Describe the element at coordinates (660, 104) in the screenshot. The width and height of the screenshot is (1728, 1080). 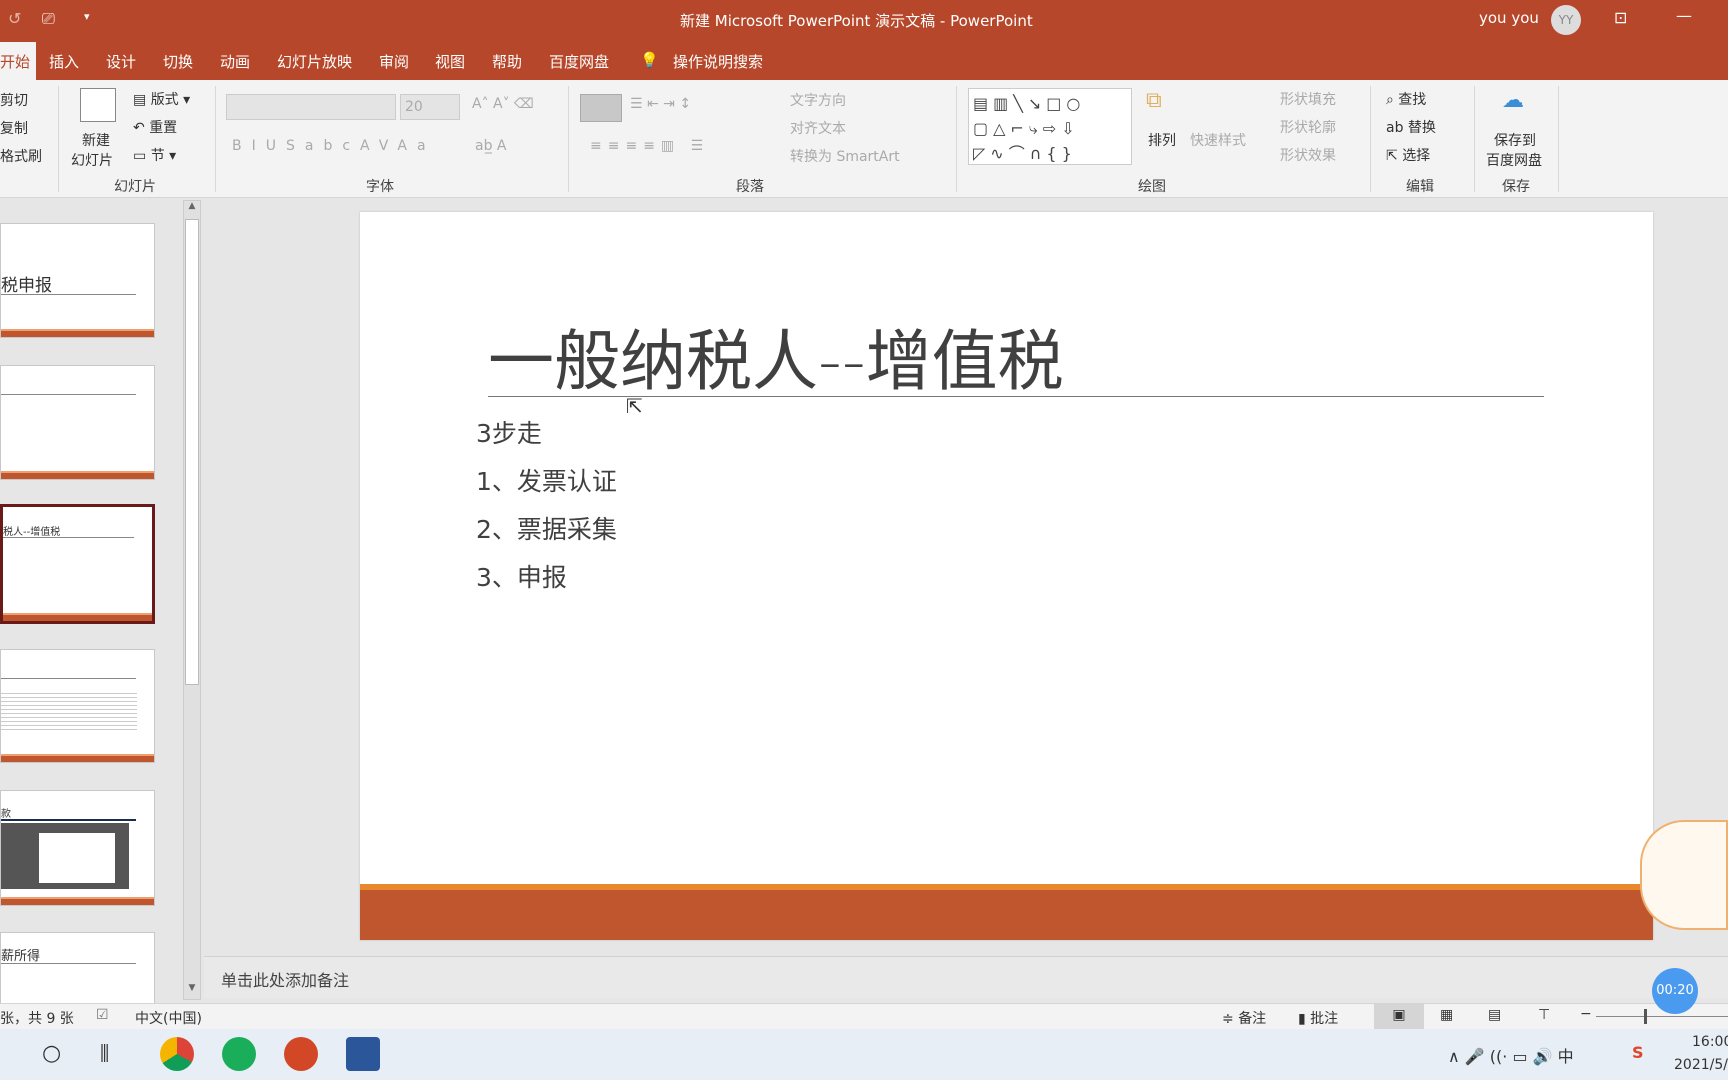
I see `numbering-indent-icons: ☰ ⇤ ⇥ ↕` at that location.